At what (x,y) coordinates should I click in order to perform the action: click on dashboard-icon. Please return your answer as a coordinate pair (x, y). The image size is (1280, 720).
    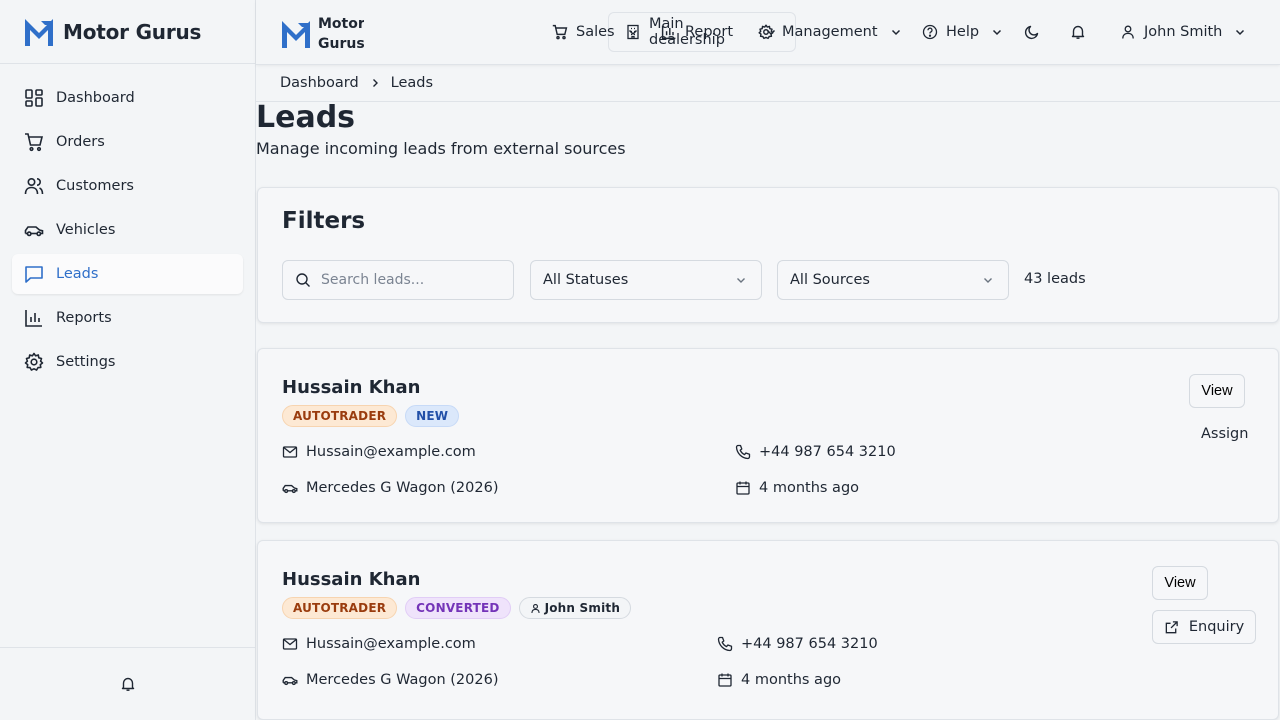
    Looking at the image, I should click on (34, 98).